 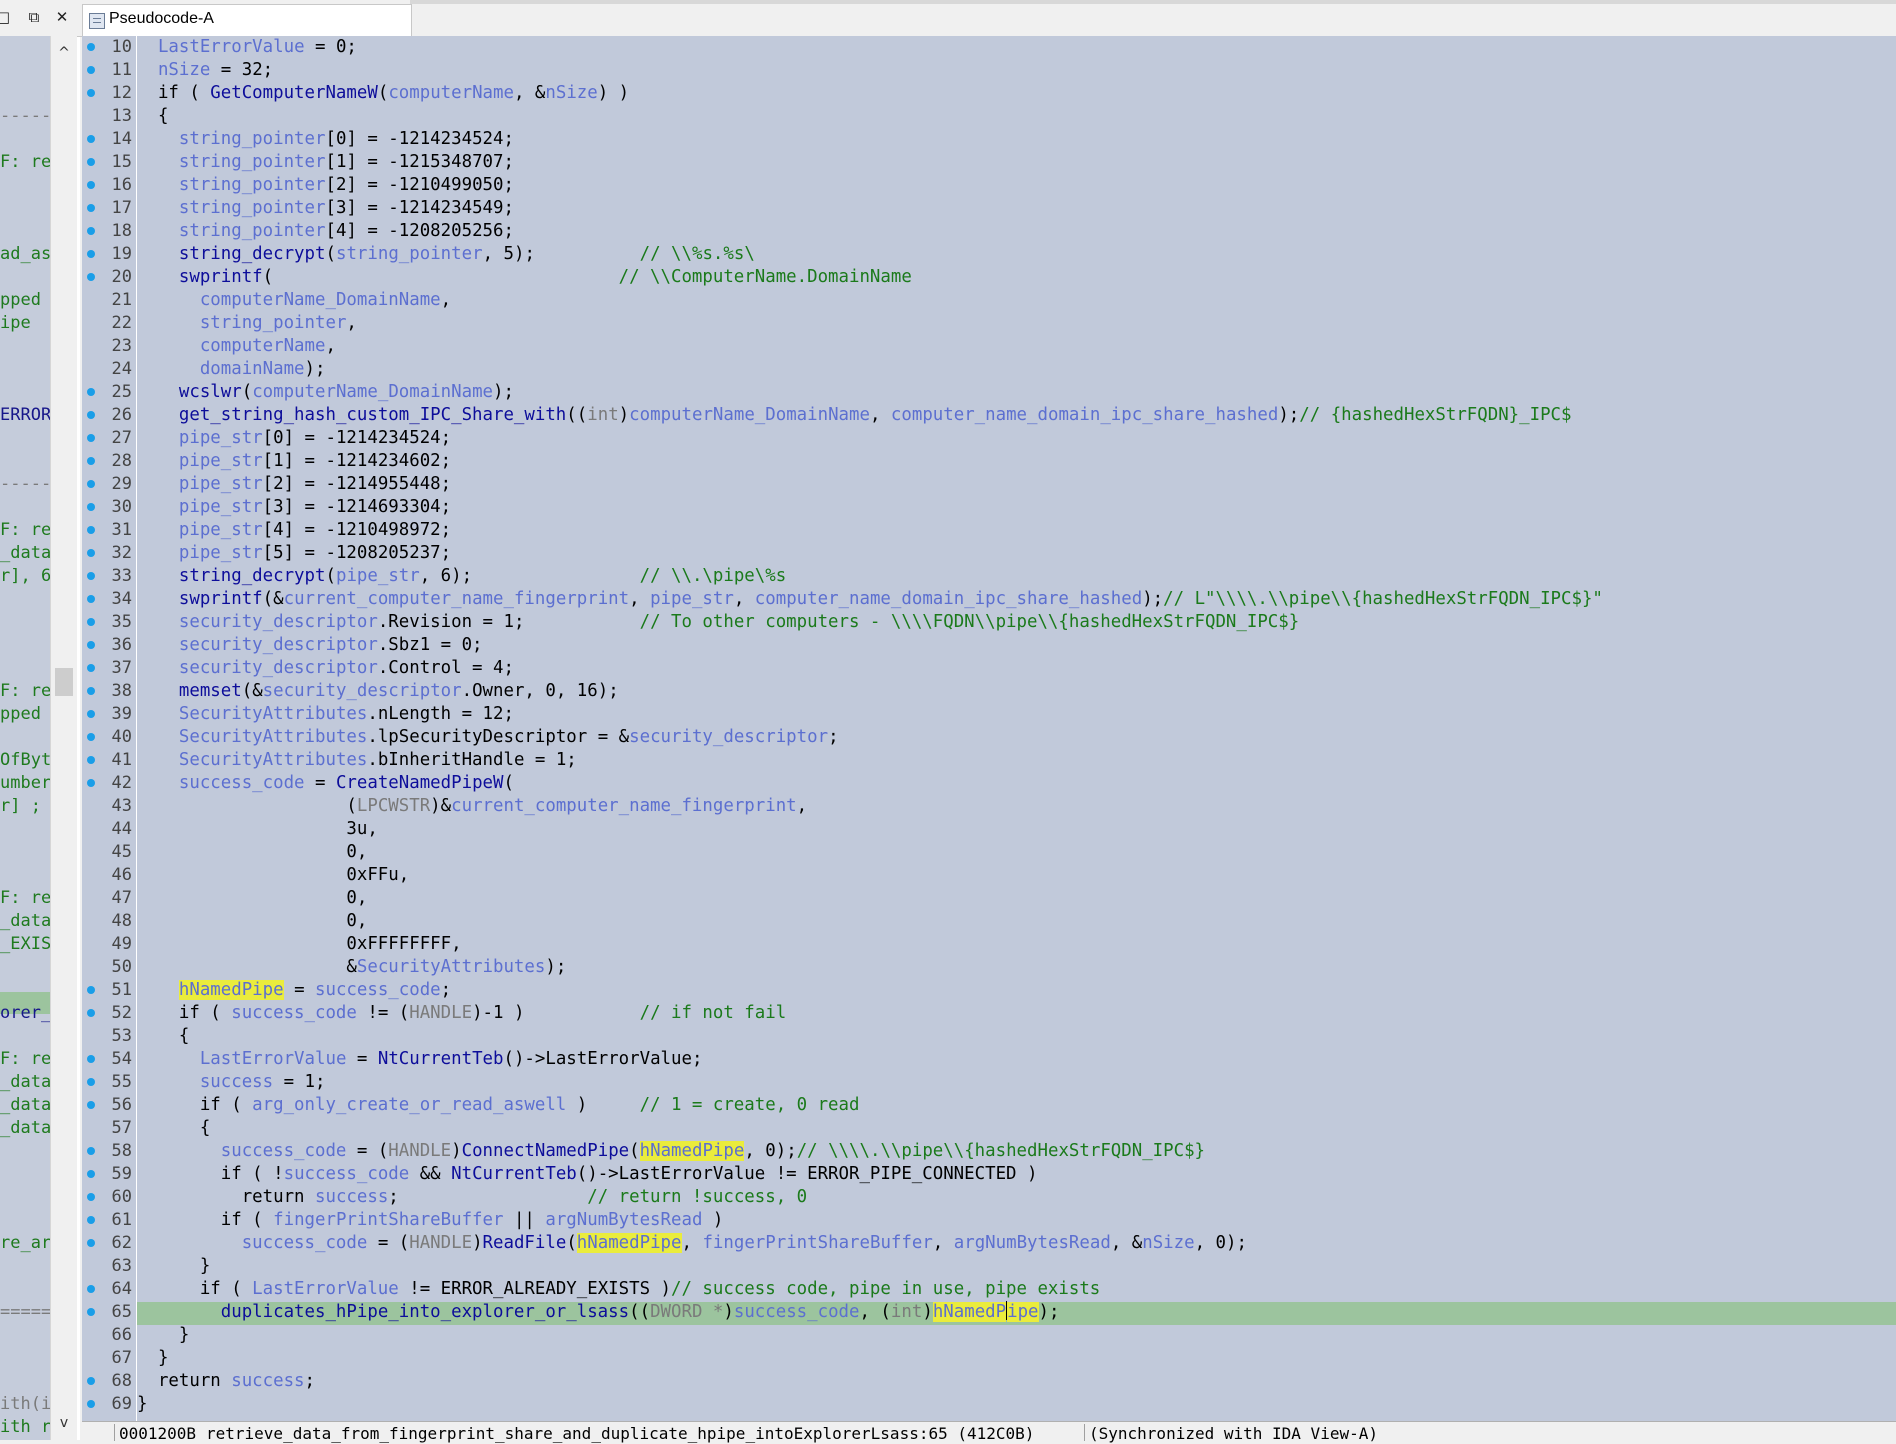 I want to click on code-line: 24 domainName);, so click(x=989, y=369).